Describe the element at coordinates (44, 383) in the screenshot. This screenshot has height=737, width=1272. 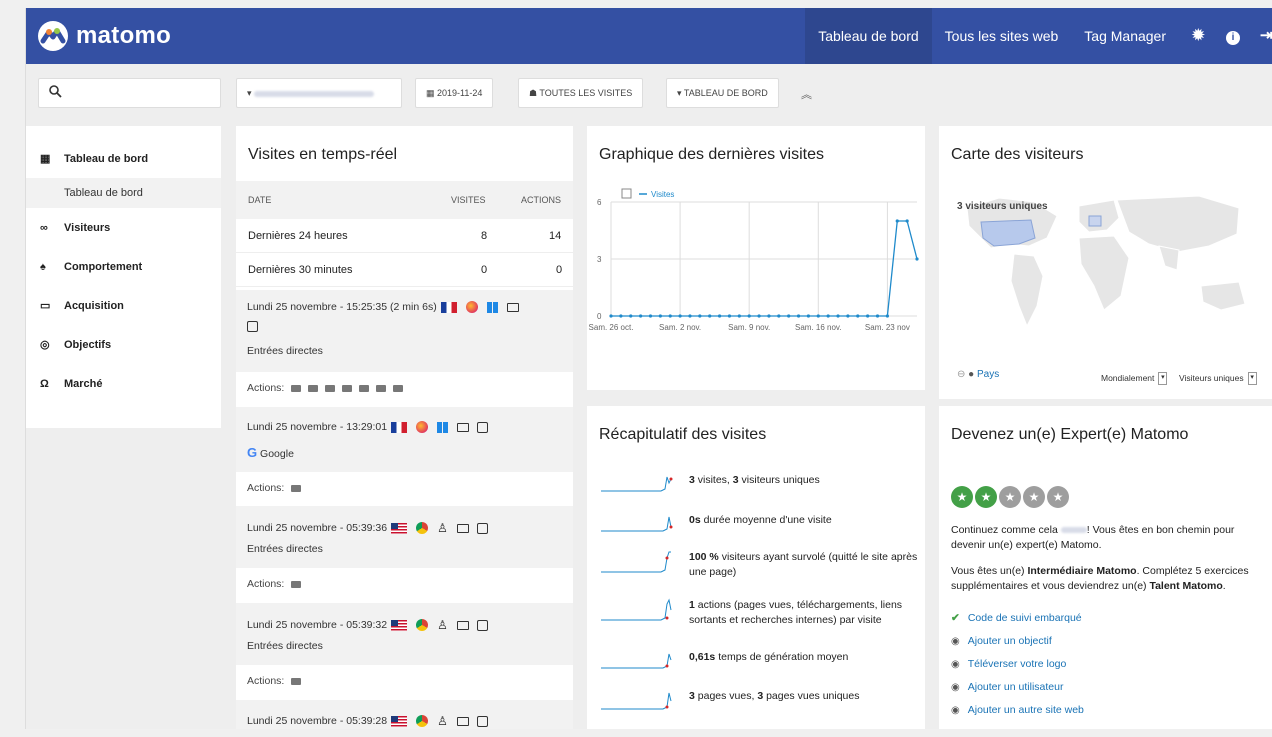
I see `headset-icon: Ω` at that location.